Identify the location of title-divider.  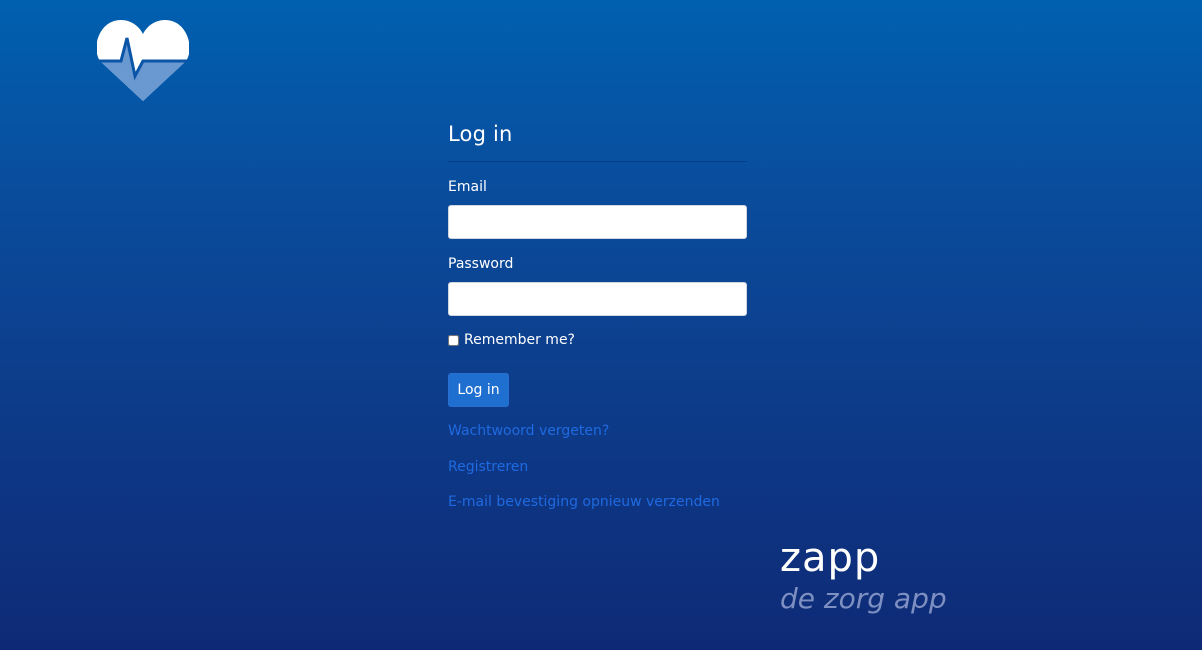
(597, 161).